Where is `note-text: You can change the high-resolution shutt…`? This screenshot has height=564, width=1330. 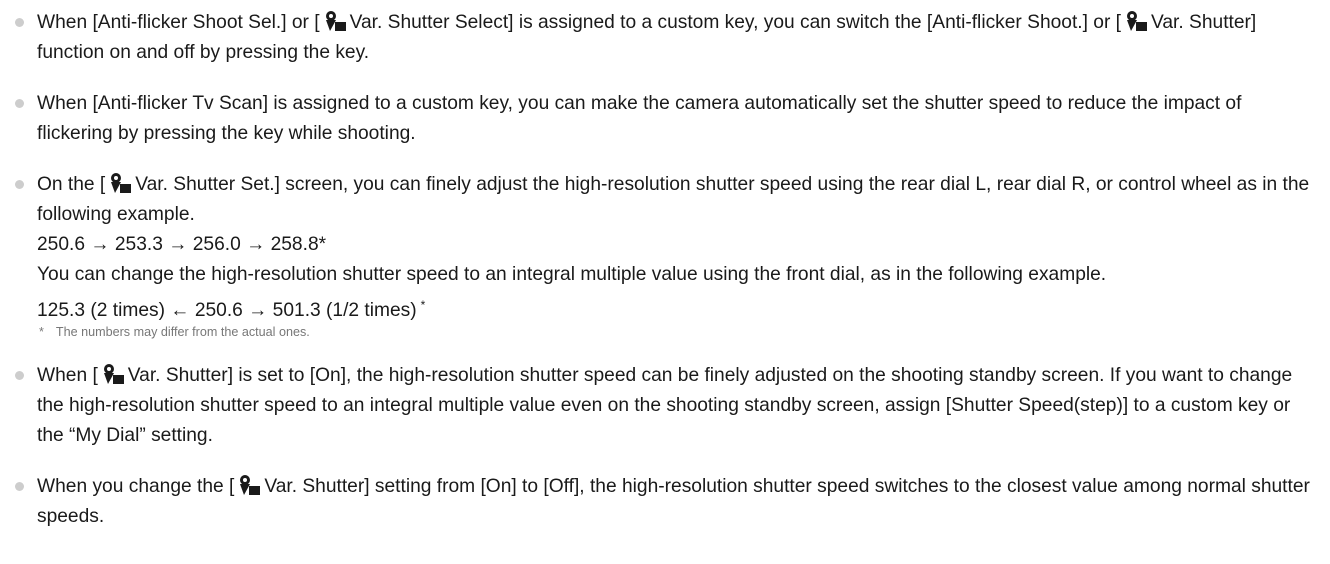 note-text: You can change the high-resolution shutt… is located at coordinates (572, 274).